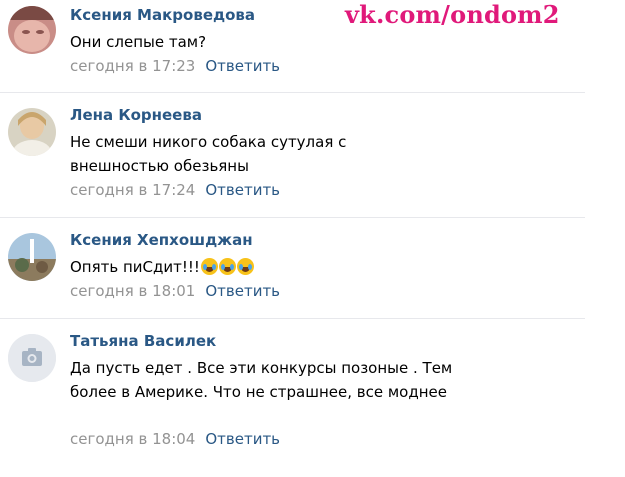  I want to click on comment-date: сегодня в 18:01, so click(132, 291).